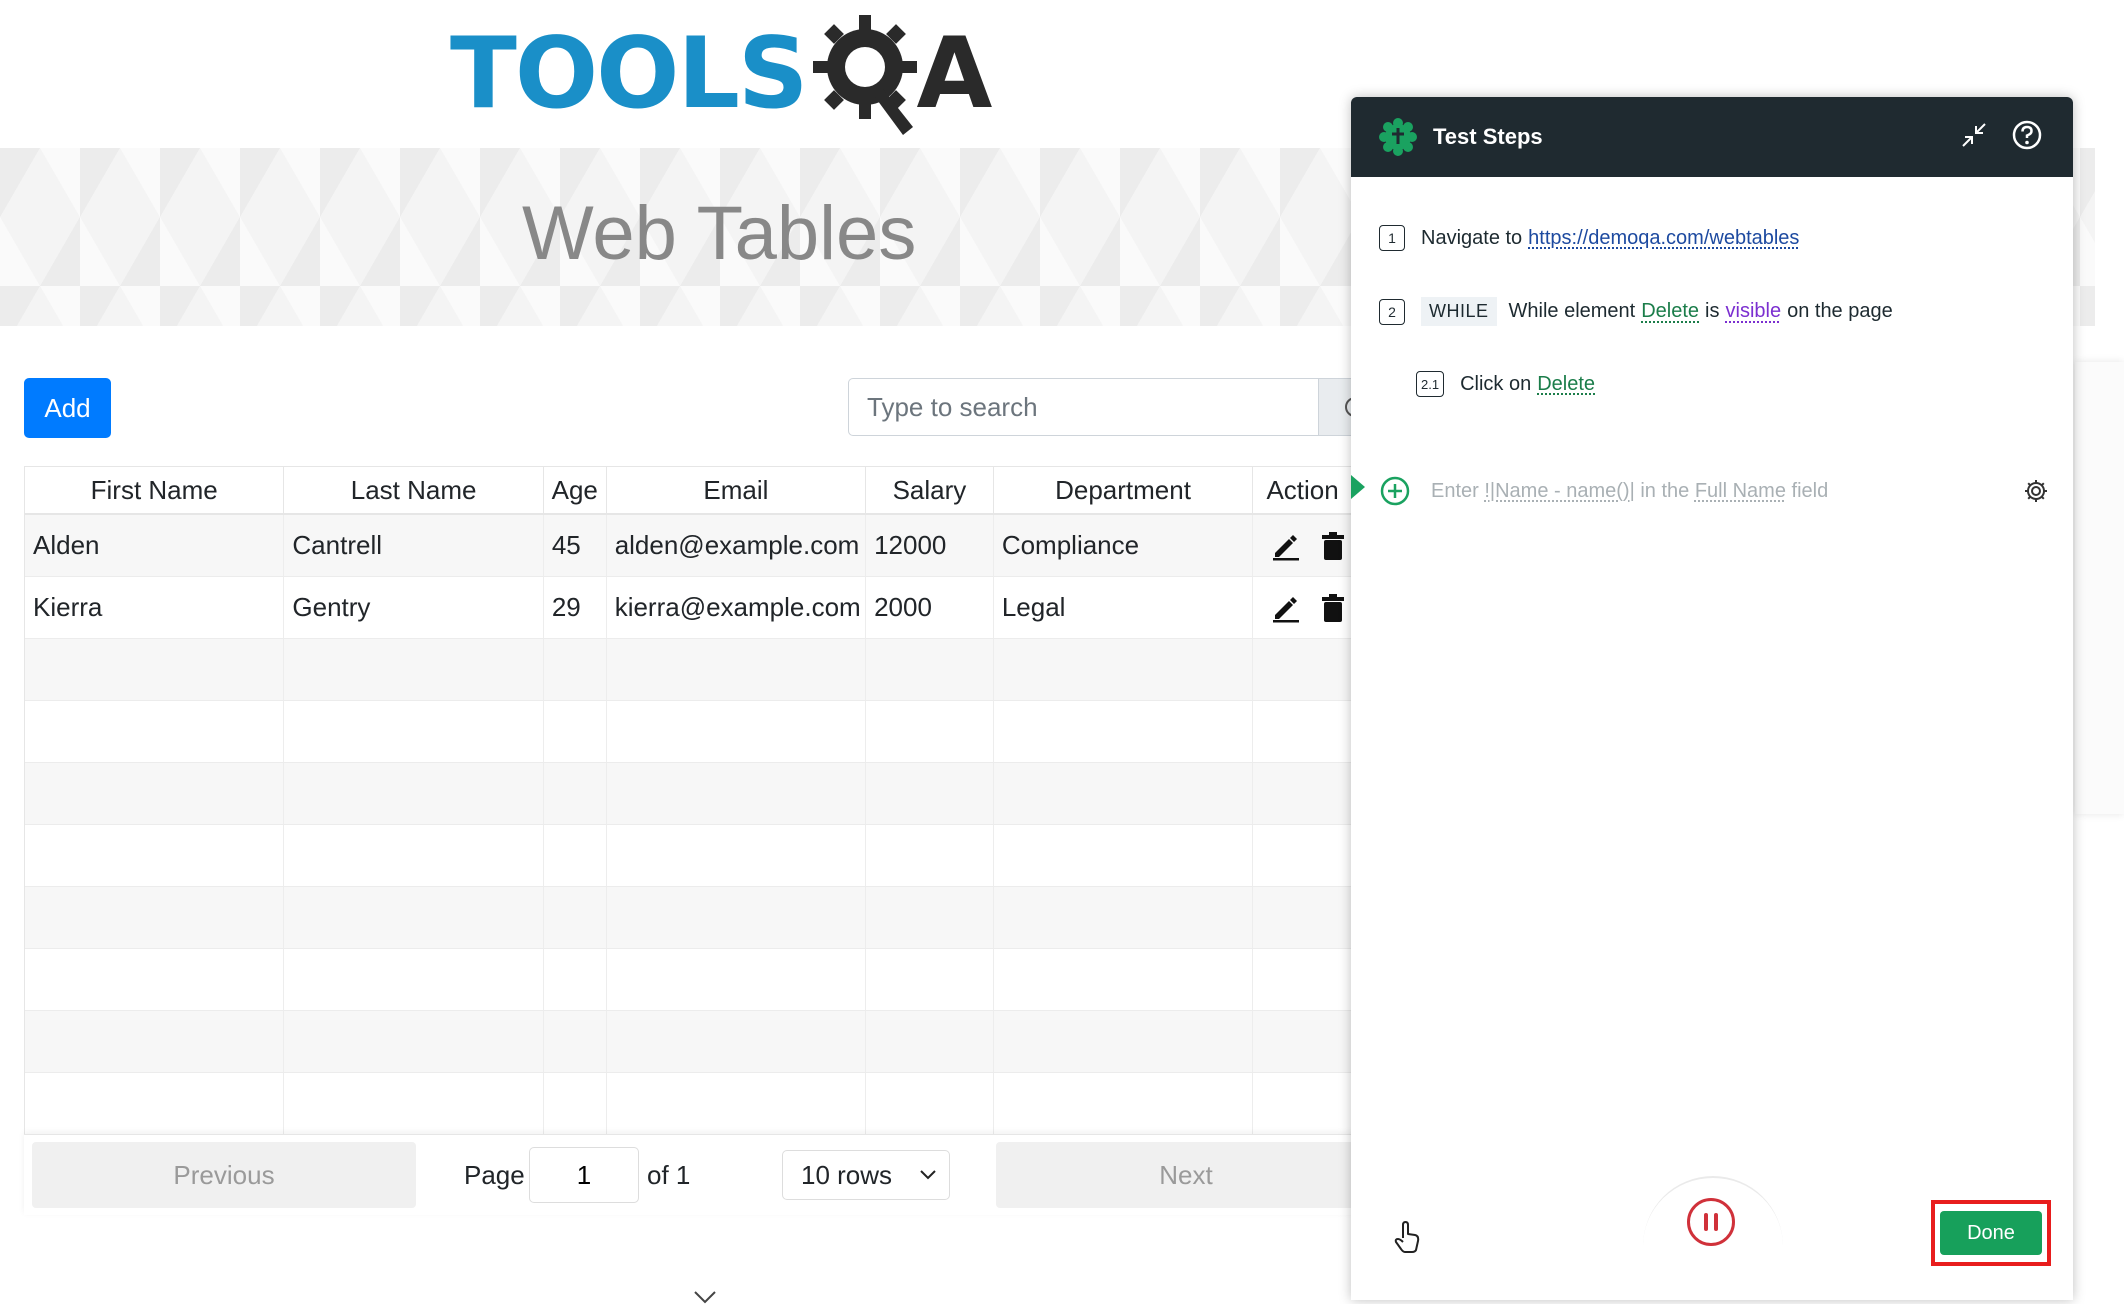 The width and height of the screenshot is (2124, 1304). I want to click on pagination: Previous Page of 1 10 rows Next, so click(700, 1174).